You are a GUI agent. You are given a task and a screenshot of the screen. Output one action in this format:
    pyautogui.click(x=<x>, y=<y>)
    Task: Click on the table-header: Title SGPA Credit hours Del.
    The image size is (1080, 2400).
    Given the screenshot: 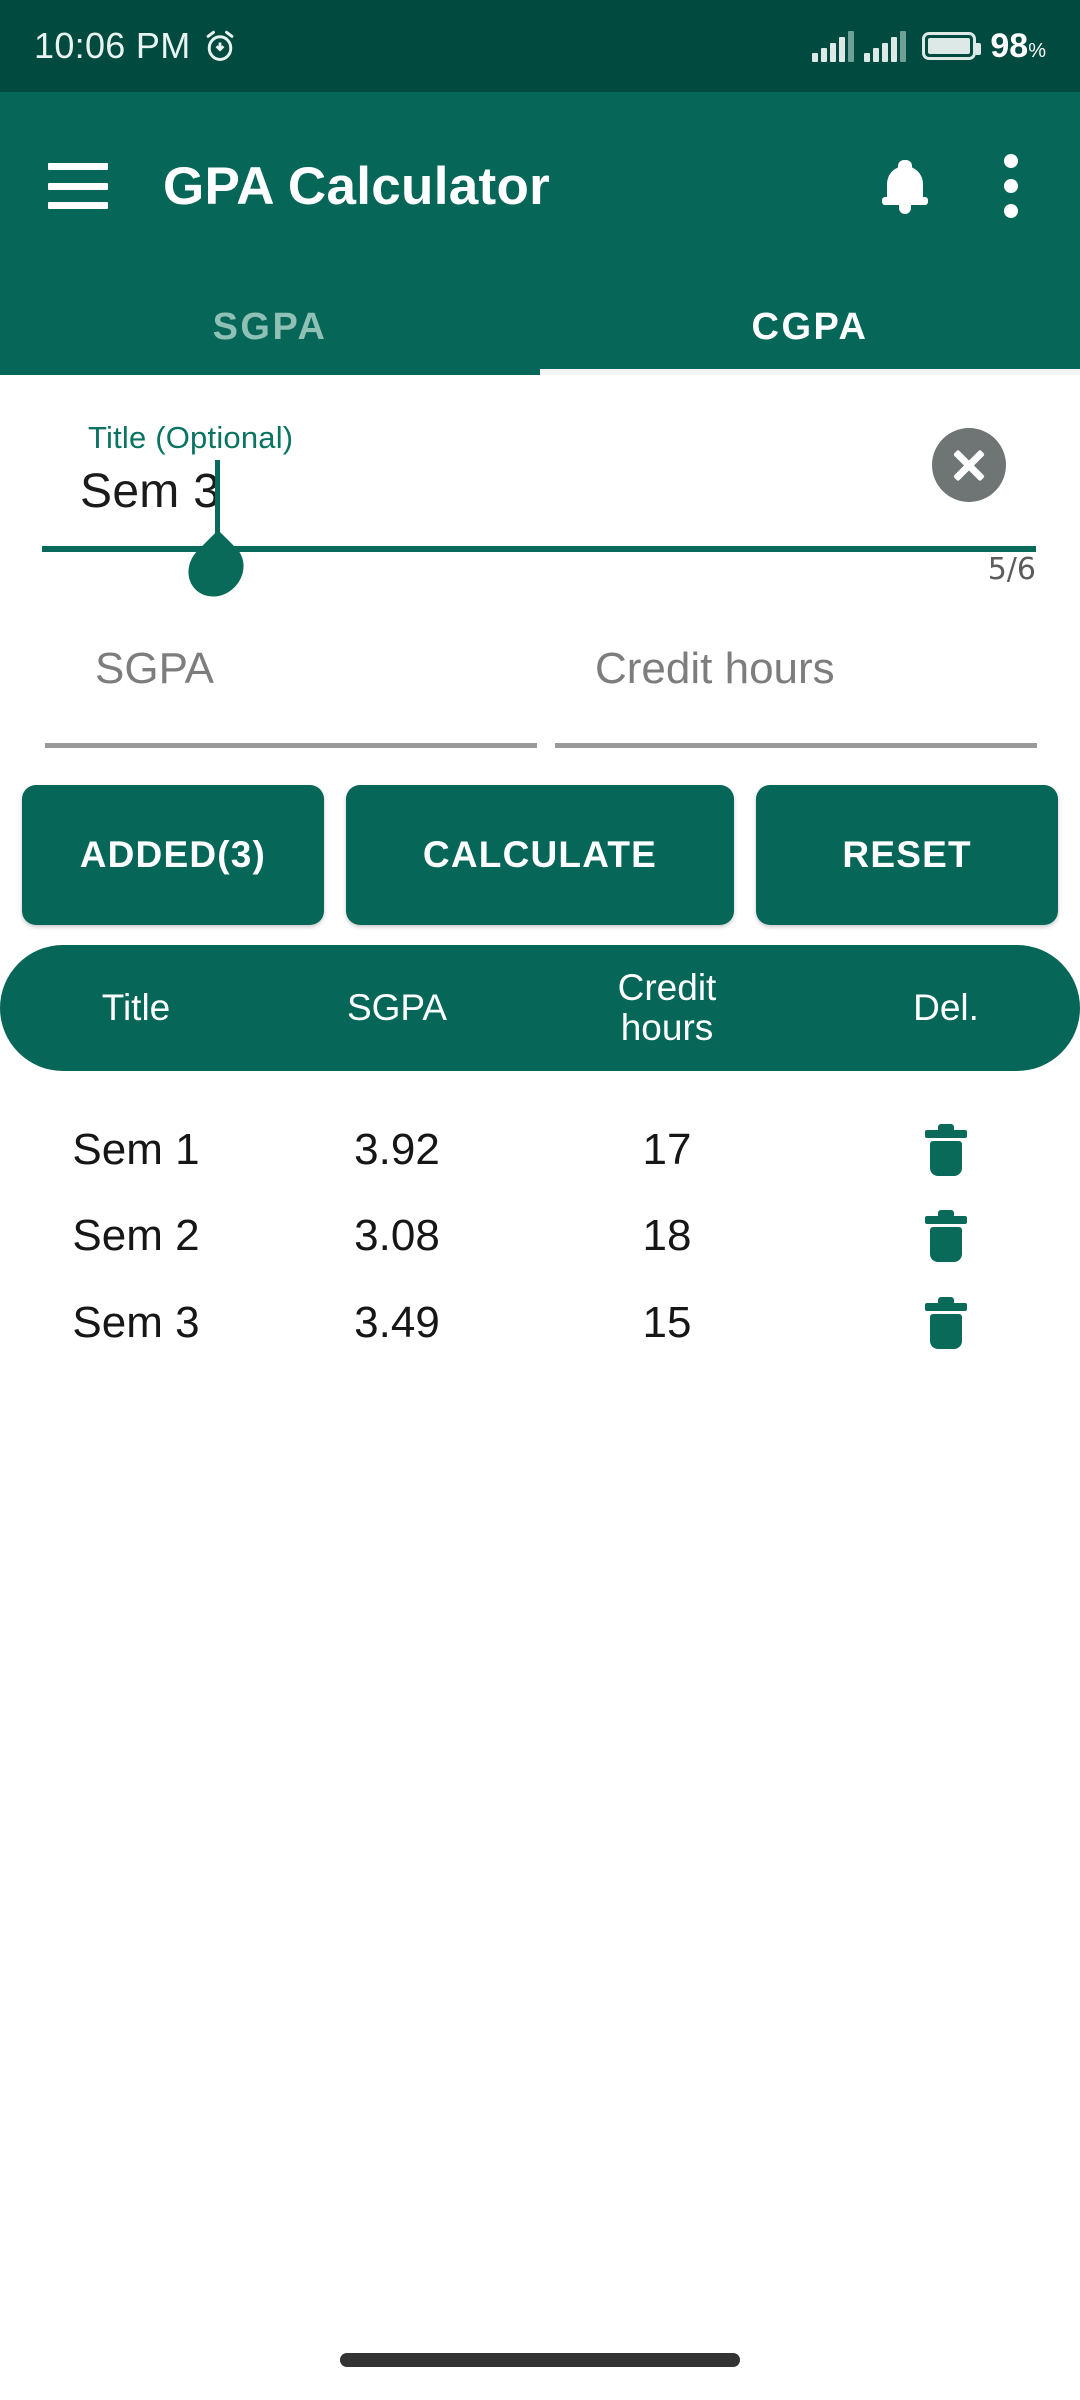 What is the action you would take?
    pyautogui.click(x=540, y=1008)
    